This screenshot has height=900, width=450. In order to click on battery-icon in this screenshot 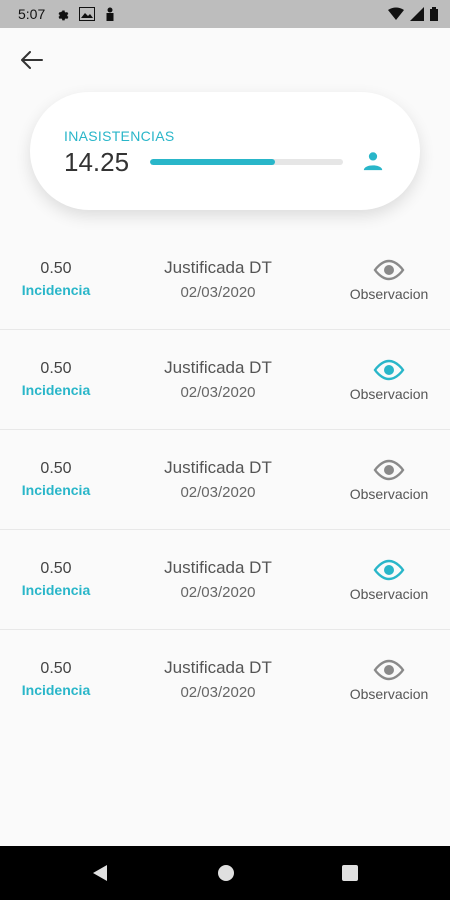, I will do `click(434, 14)`.